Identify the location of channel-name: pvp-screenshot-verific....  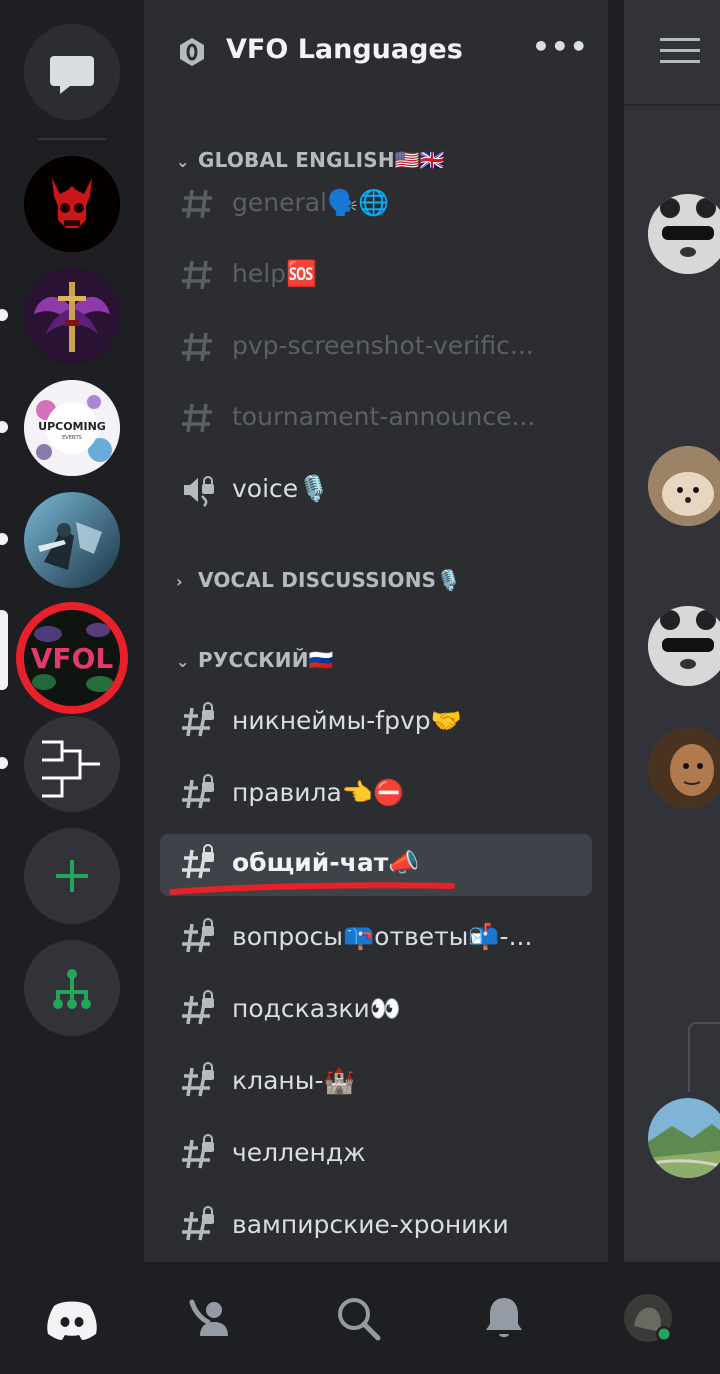
(383, 345).